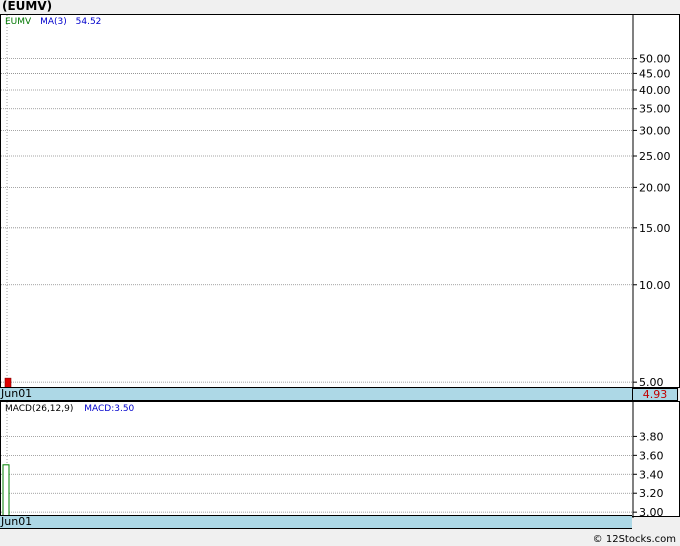  What do you see at coordinates (634, 539) in the screenshot?
I see `site-credit: © 12Stocks.com` at bounding box center [634, 539].